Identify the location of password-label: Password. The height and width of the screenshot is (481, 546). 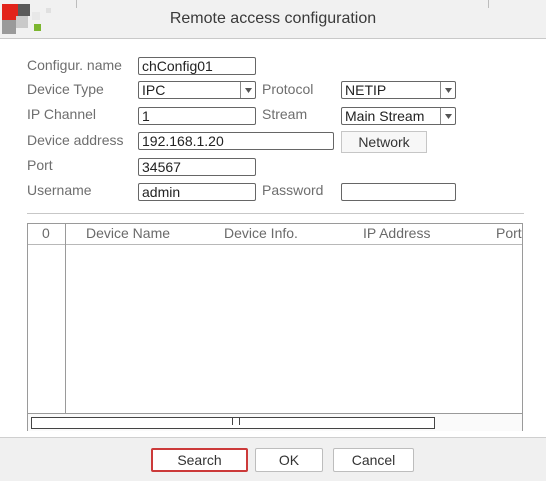
(293, 190).